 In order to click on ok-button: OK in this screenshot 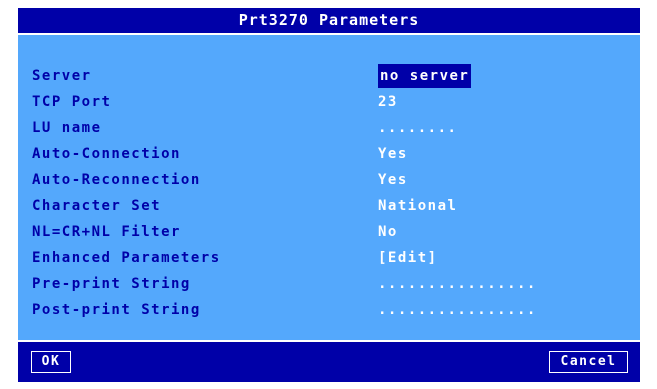, I will do `click(51, 362)`.